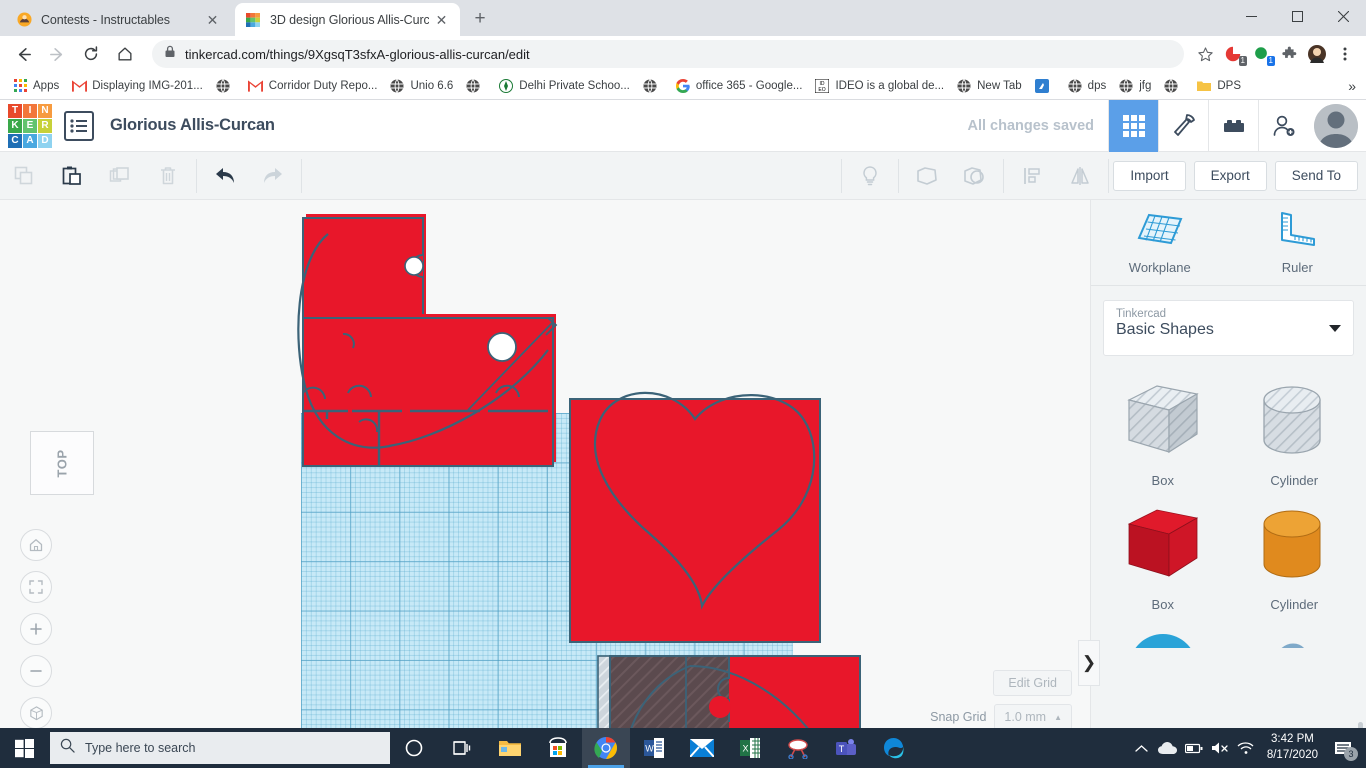 The height and width of the screenshot is (768, 1366). What do you see at coordinates (1205, 54) in the screenshot?
I see `star-icon` at bounding box center [1205, 54].